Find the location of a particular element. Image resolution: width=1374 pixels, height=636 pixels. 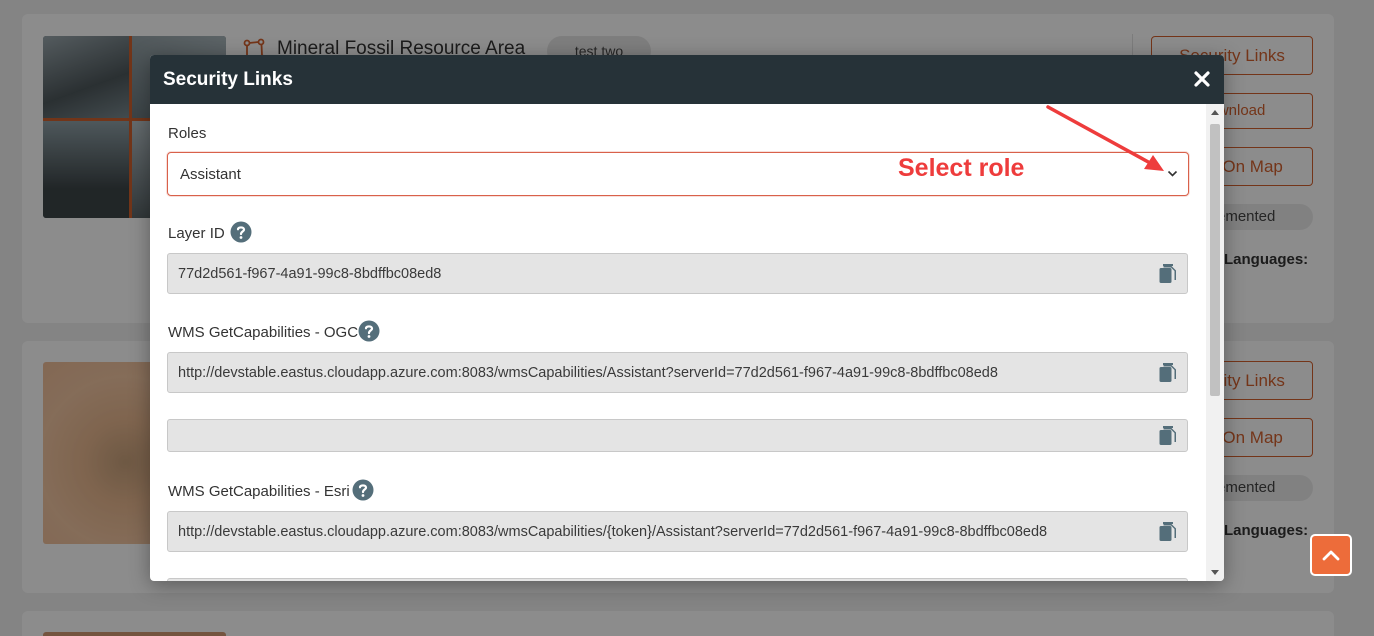

layer-id-value: 77d2d561-f967-4a91-99c8-8bdffbc08ed8 is located at coordinates (309, 274).